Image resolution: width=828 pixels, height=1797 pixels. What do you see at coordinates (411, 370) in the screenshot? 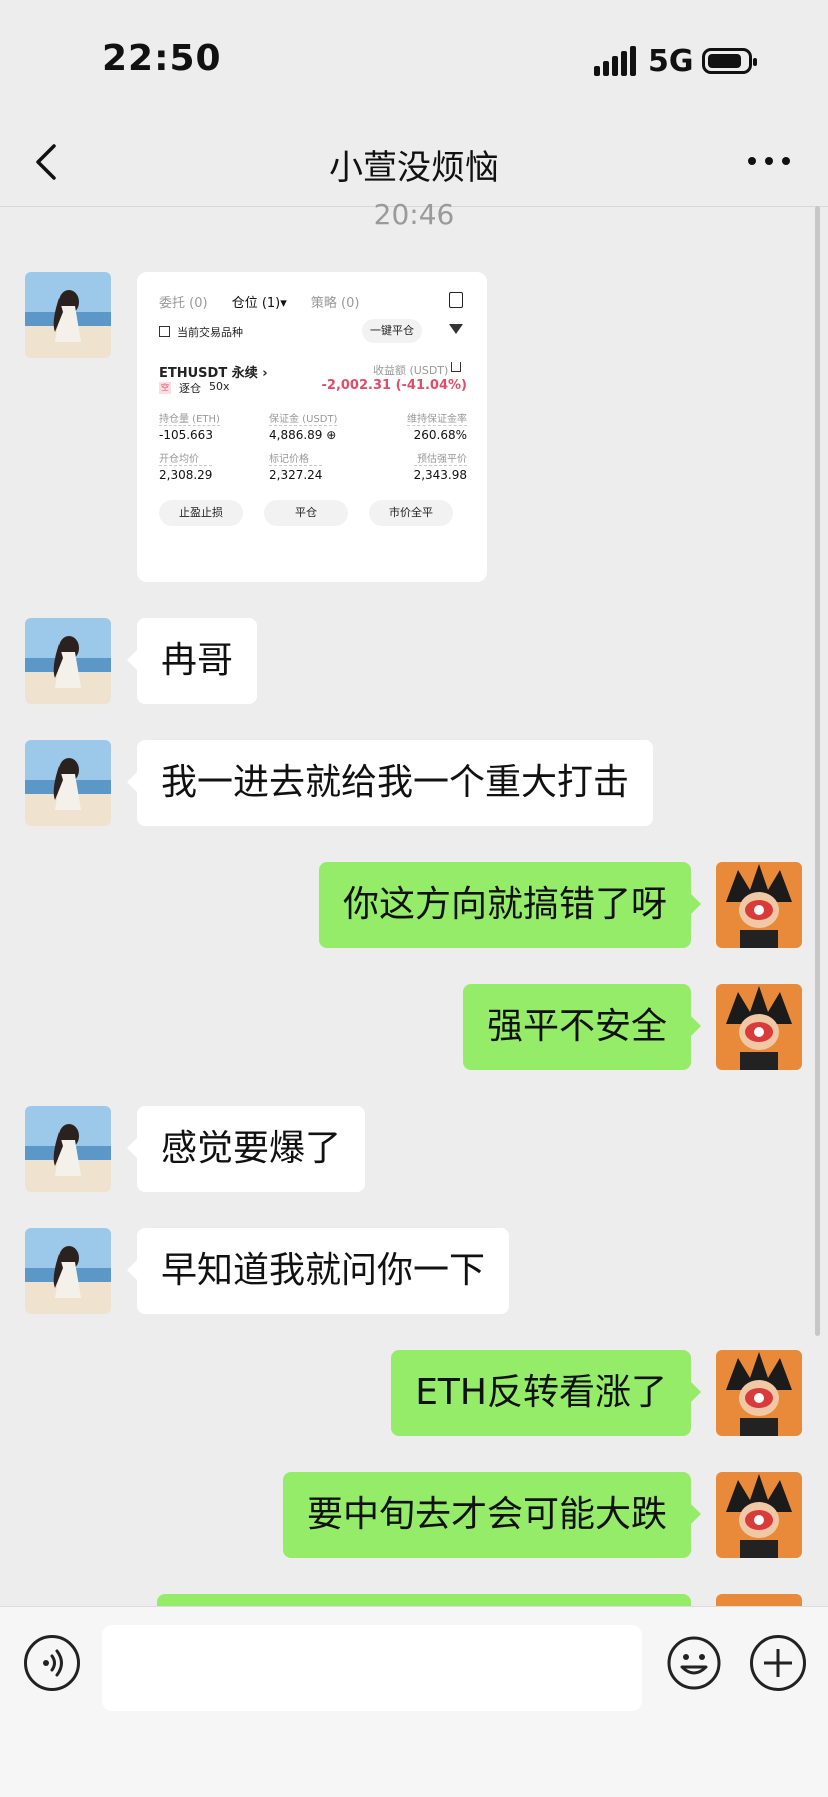
I see `pnl-label: 收益额 (USDT)` at bounding box center [411, 370].